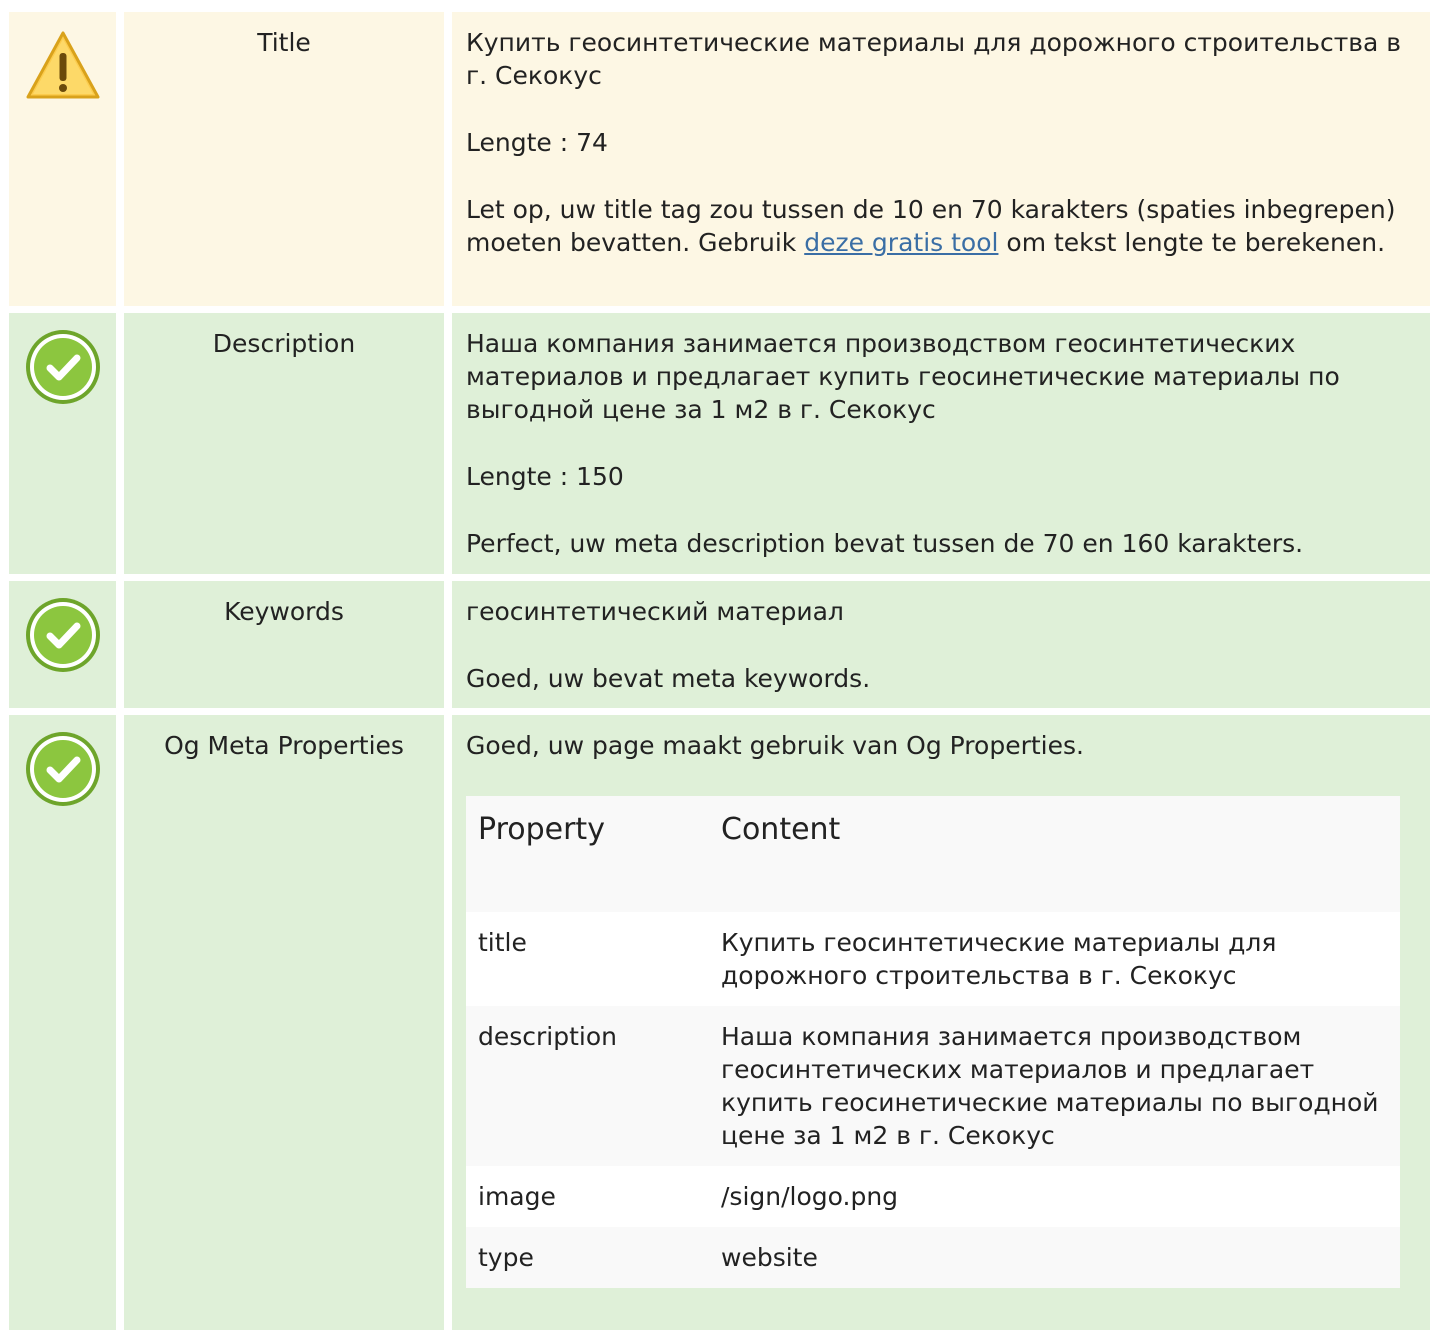  I want to click on column-header-content: Content, so click(1054, 854).